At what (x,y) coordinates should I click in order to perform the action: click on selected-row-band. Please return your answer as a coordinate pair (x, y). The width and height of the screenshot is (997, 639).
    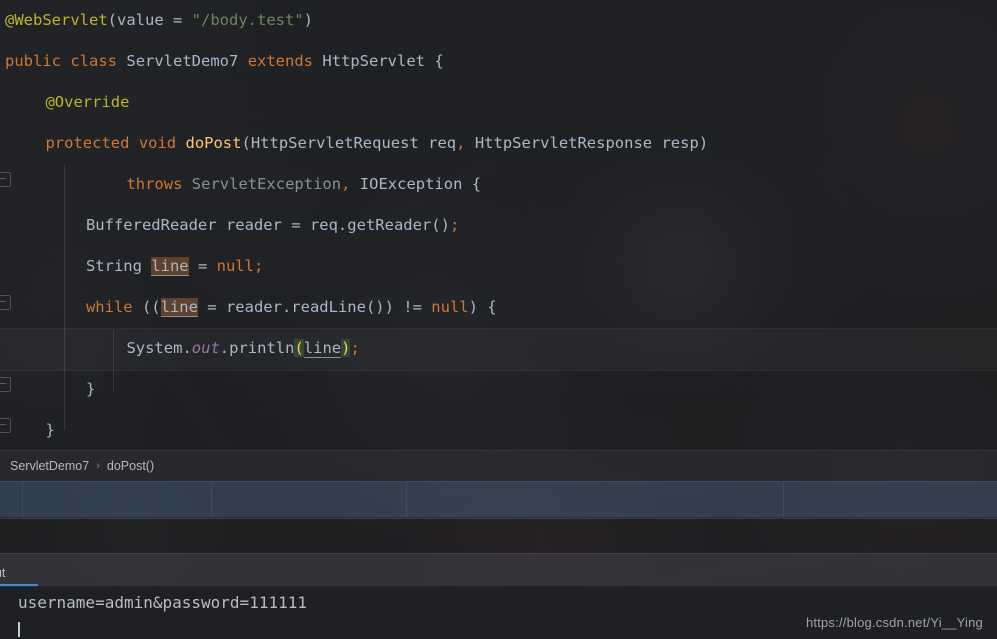
    Looking at the image, I should click on (498, 500).